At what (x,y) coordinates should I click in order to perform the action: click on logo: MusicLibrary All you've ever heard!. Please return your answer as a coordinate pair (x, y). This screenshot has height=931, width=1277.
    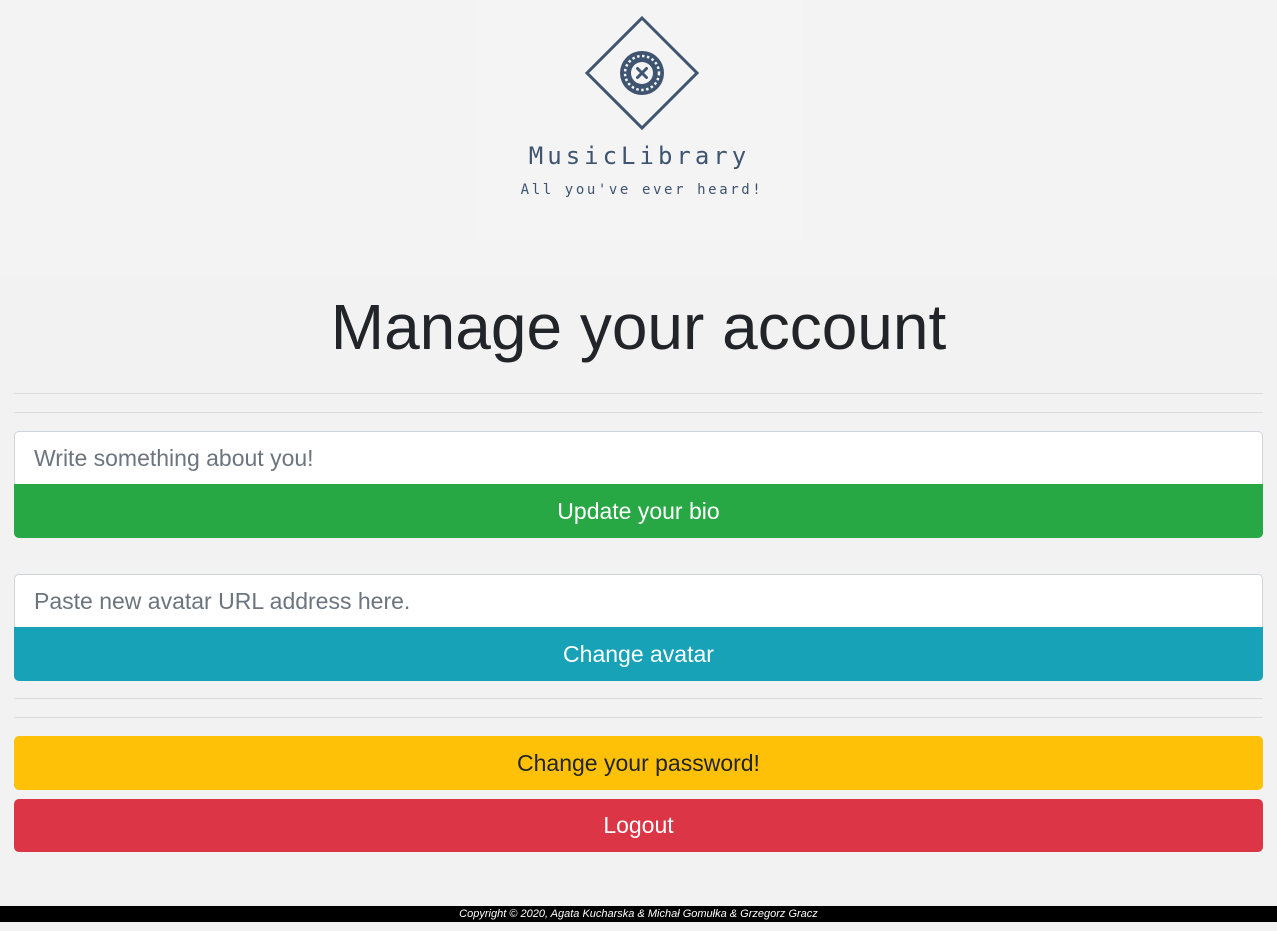
    Looking at the image, I should click on (639, 120).